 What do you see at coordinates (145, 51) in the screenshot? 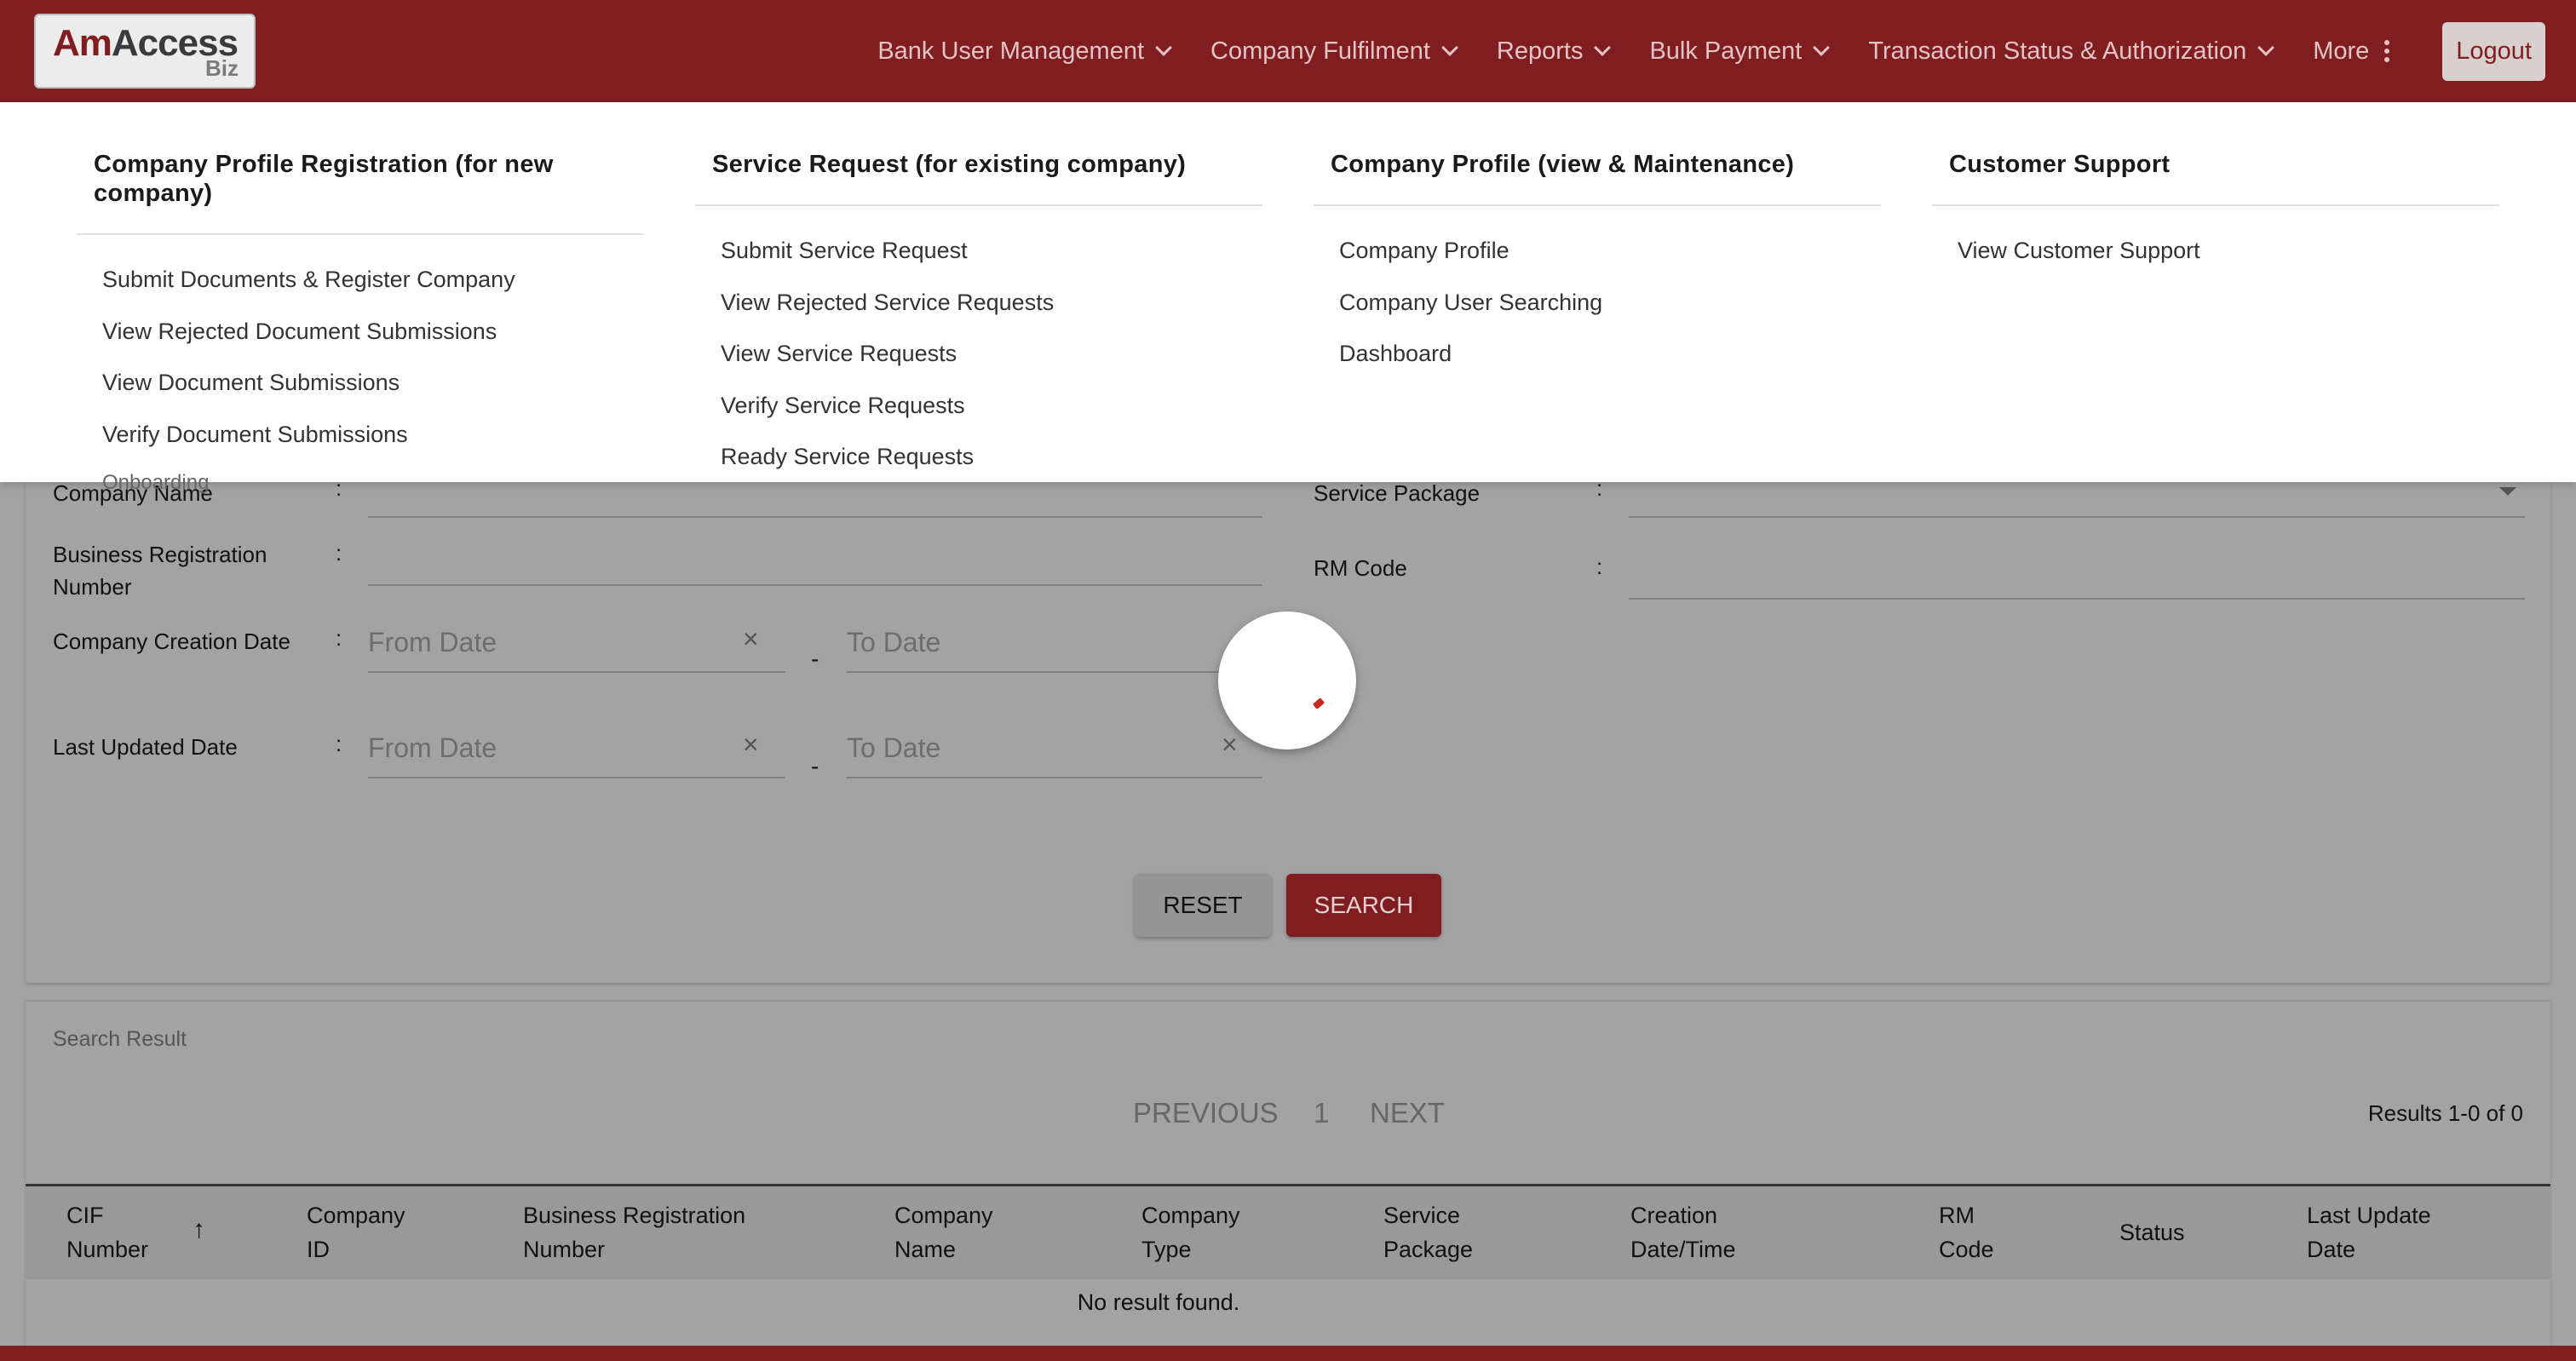
I see `amaccess-biz-logo: AmAccess Biz` at bounding box center [145, 51].